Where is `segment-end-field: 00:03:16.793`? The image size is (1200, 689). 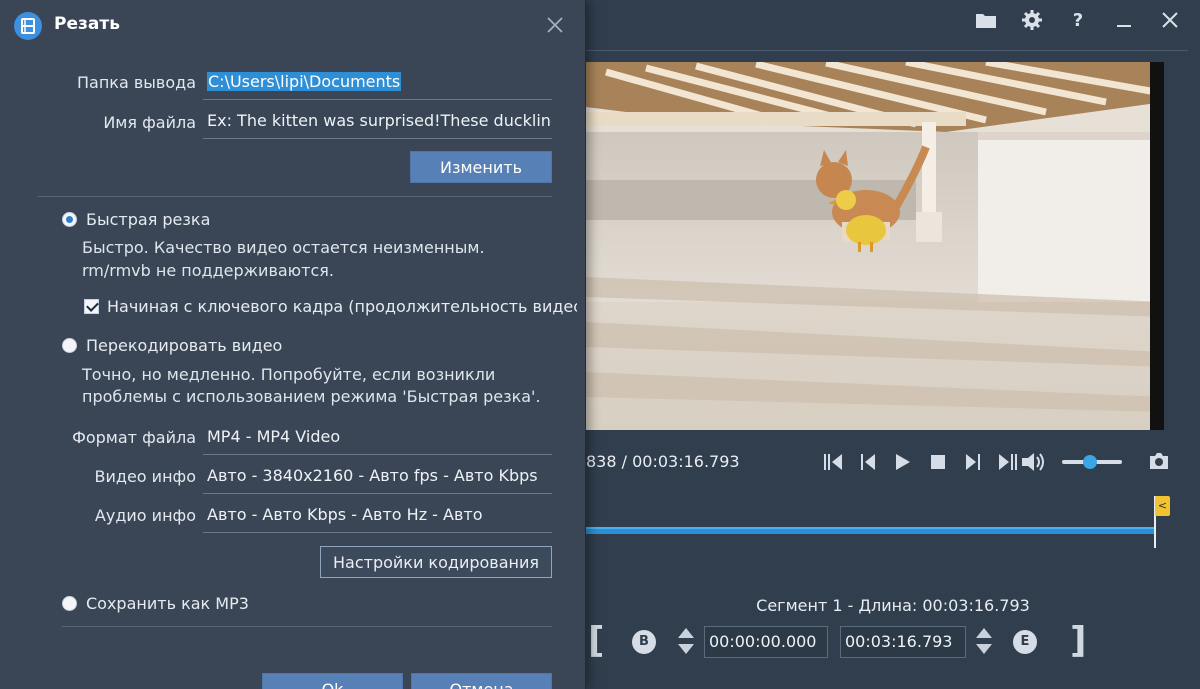 segment-end-field: 00:03:16.793 is located at coordinates (903, 642).